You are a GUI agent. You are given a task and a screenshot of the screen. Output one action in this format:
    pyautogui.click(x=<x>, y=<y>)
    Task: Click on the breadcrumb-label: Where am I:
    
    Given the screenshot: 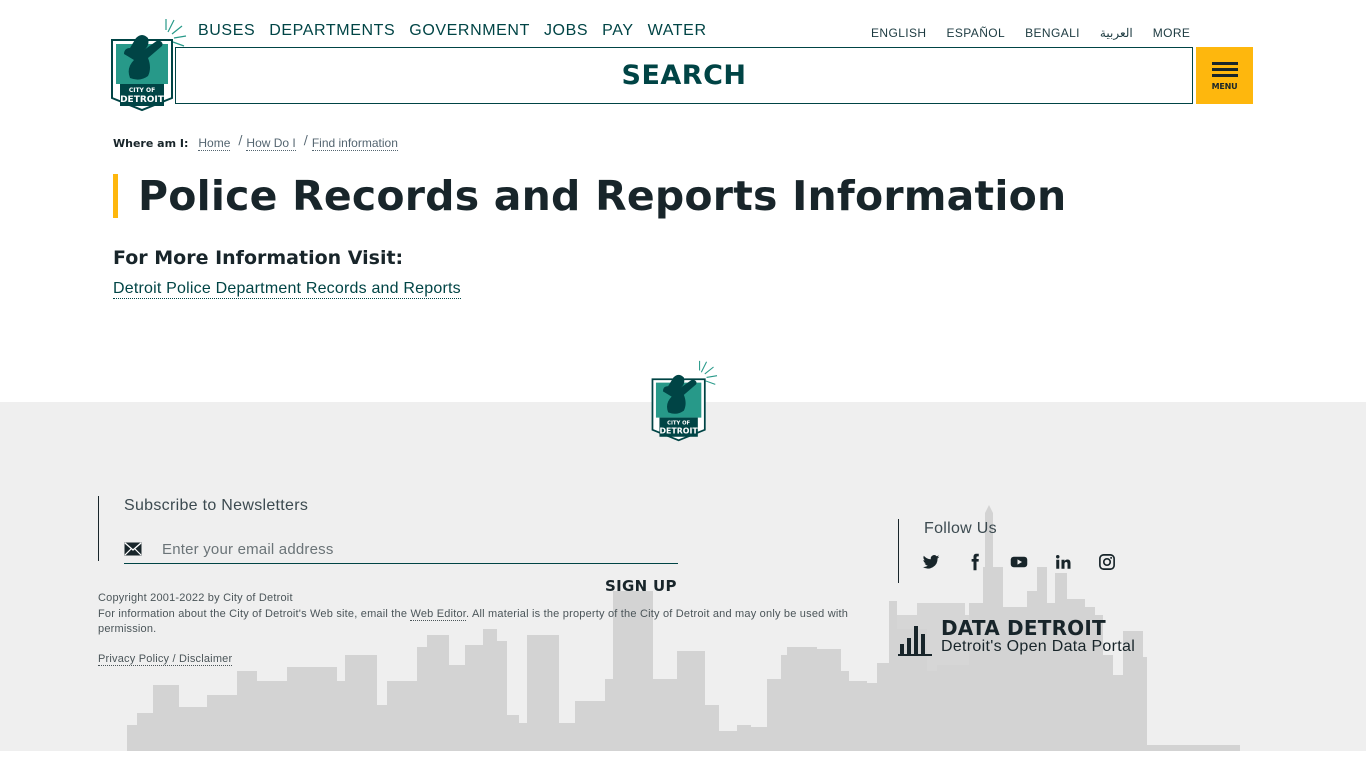 What is the action you would take?
    pyautogui.click(x=151, y=143)
    